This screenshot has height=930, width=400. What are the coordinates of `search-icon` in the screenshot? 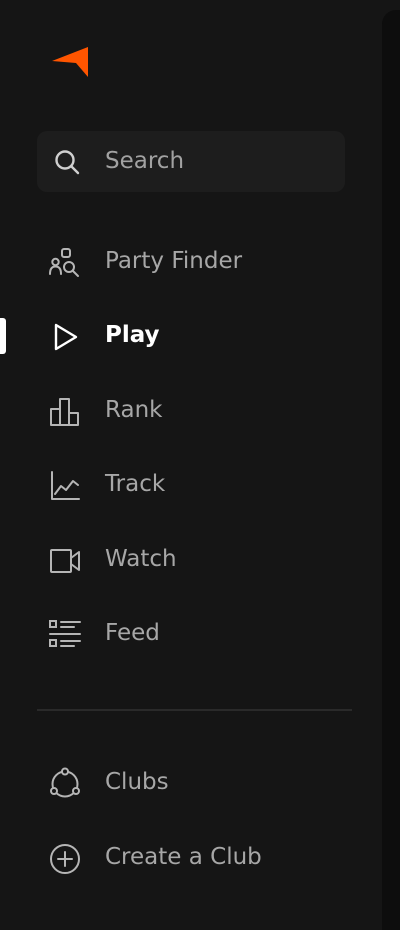 It's located at (67, 162).